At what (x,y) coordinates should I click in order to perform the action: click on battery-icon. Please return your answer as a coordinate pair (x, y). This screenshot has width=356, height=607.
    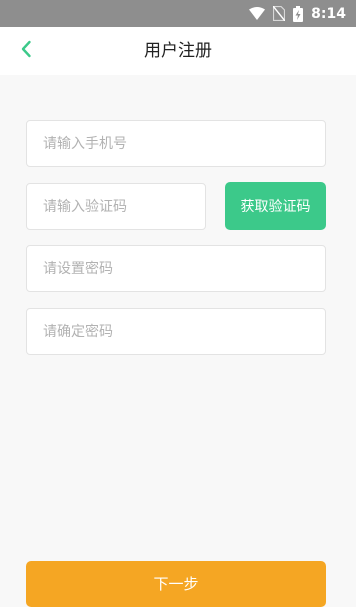
    Looking at the image, I should click on (298, 13).